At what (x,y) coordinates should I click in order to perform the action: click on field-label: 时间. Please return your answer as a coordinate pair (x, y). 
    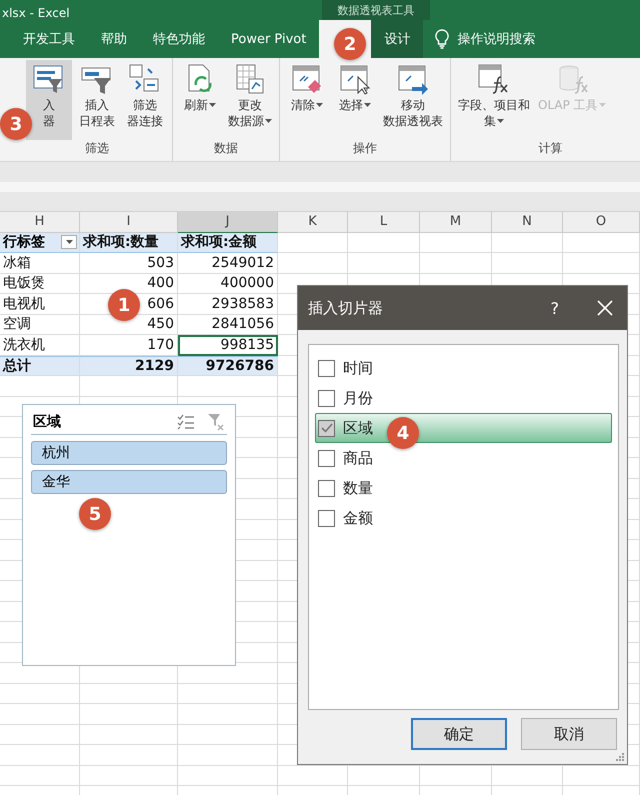
    Looking at the image, I should click on (358, 368).